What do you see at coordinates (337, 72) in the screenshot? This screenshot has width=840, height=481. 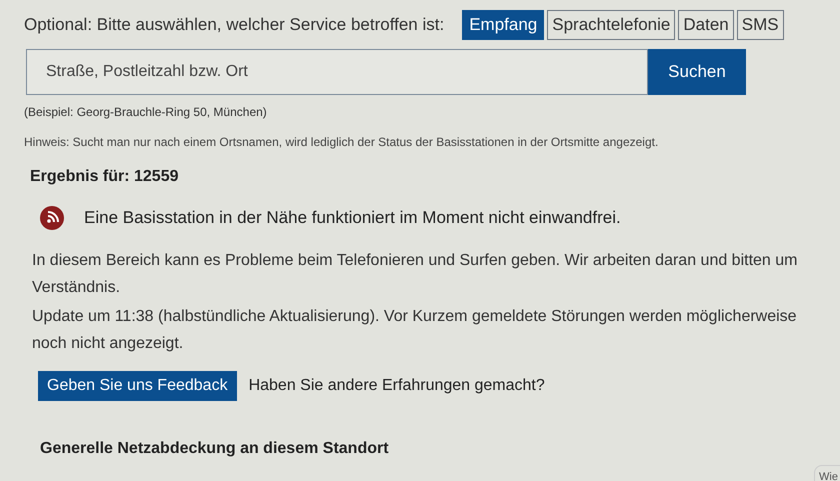 I see `search-field: Straße, Postleitzahl bzw. Ort` at bounding box center [337, 72].